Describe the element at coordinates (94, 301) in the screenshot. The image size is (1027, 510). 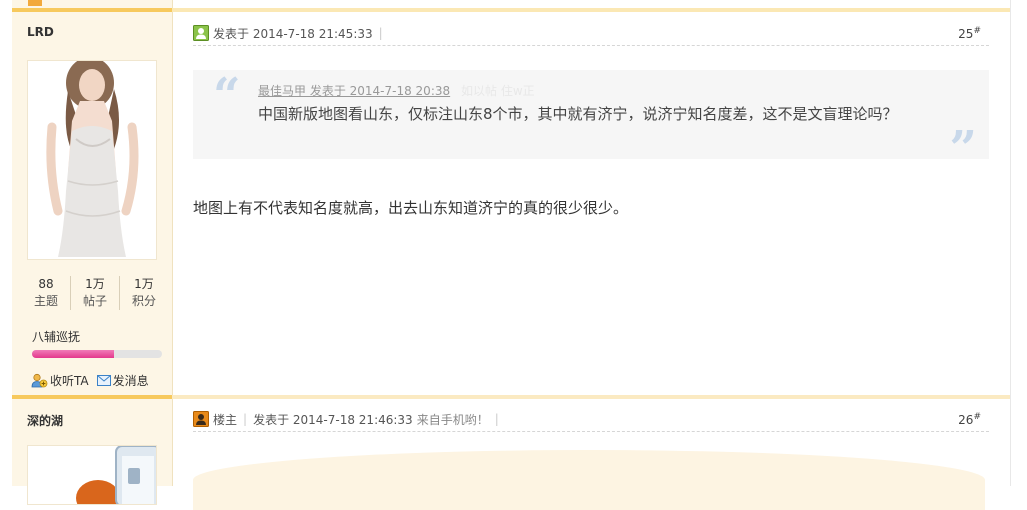
I see `stat-label: 帖子` at that location.